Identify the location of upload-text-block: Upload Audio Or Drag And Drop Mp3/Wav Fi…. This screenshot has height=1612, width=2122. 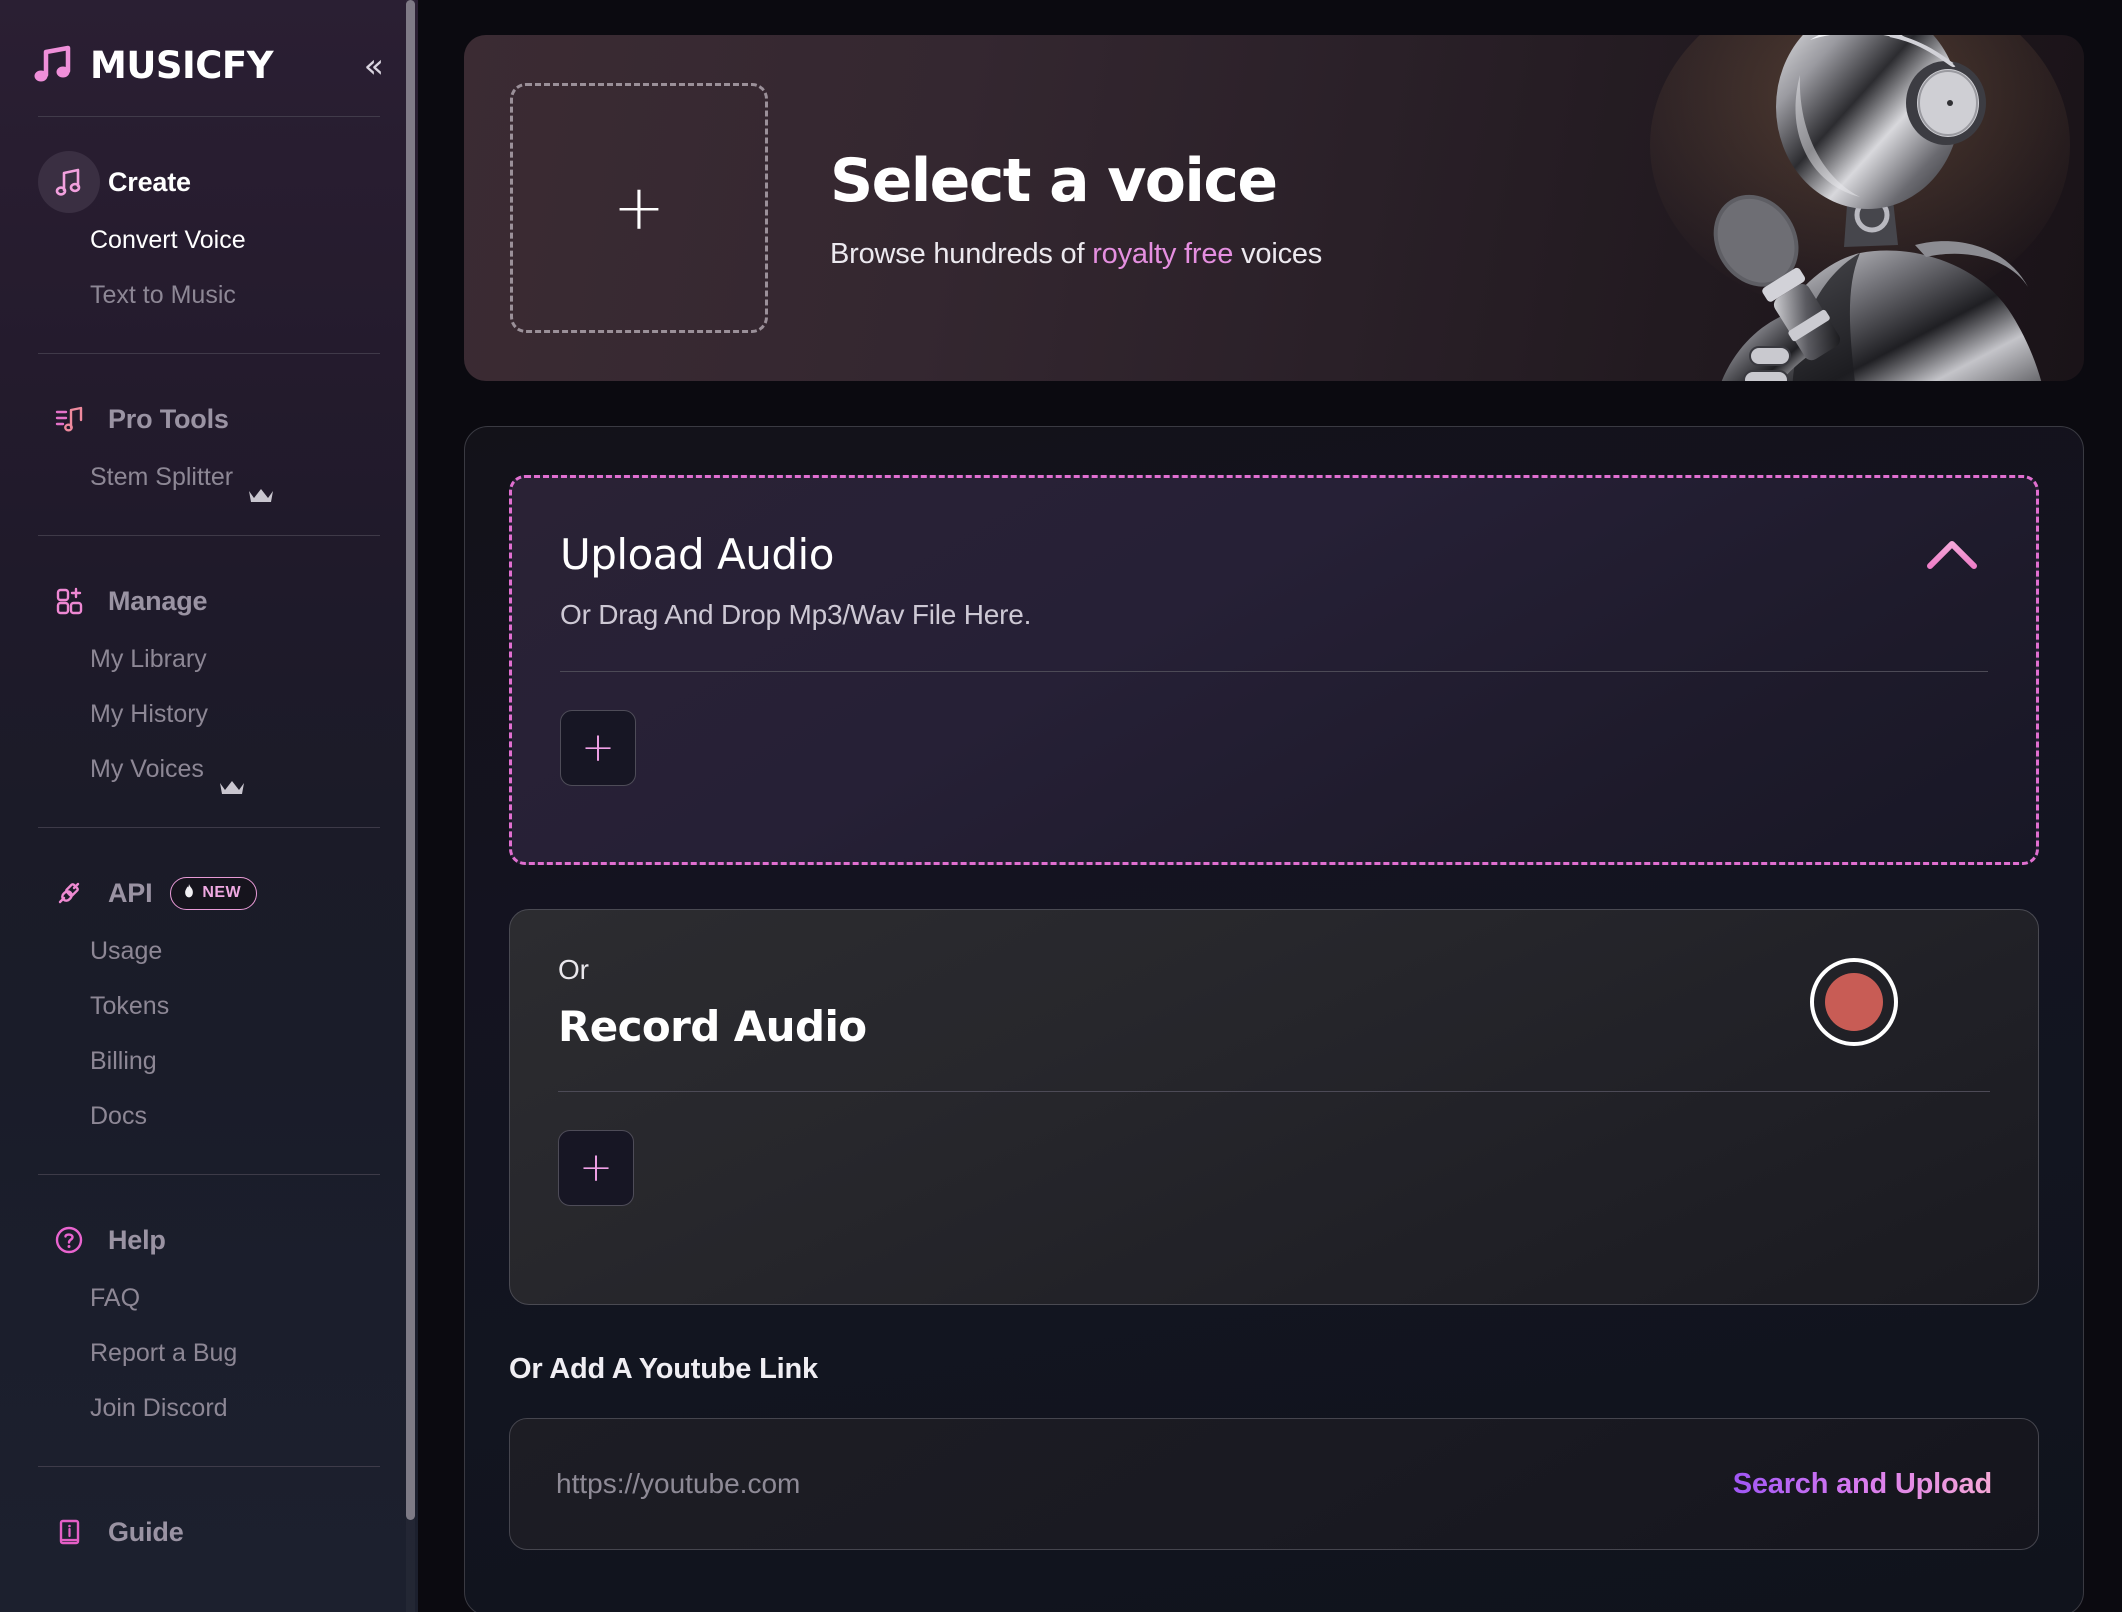
(795, 580).